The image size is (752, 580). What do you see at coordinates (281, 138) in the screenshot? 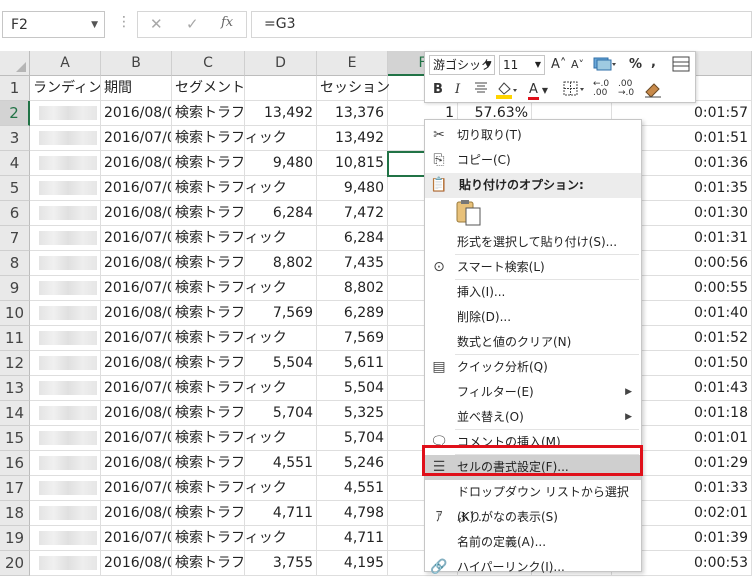
I see `cell-d3` at bounding box center [281, 138].